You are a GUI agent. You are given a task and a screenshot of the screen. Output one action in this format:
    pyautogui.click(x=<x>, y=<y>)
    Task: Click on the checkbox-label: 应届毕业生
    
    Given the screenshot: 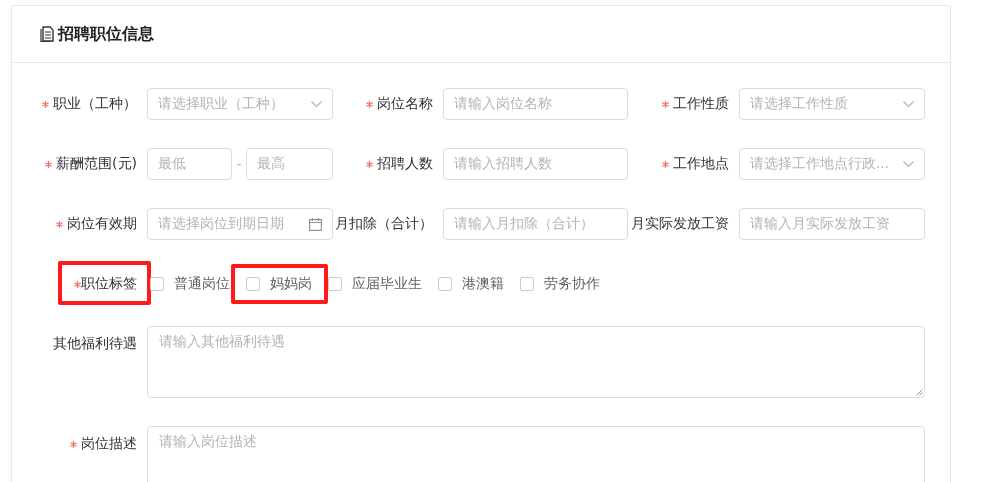 What is the action you would take?
    pyautogui.click(x=387, y=284)
    